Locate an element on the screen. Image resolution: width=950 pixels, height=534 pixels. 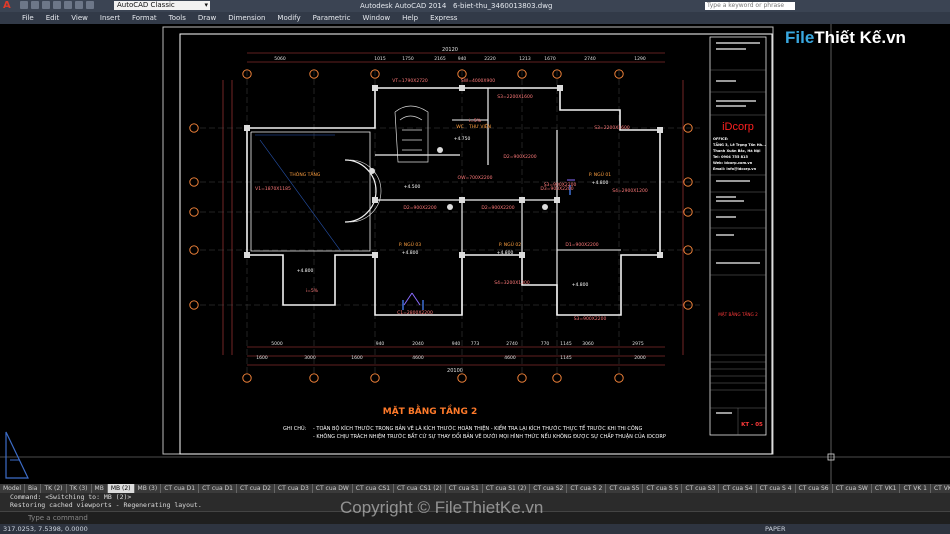
layout-tab: MB (2) is located at coordinates (121, 488).